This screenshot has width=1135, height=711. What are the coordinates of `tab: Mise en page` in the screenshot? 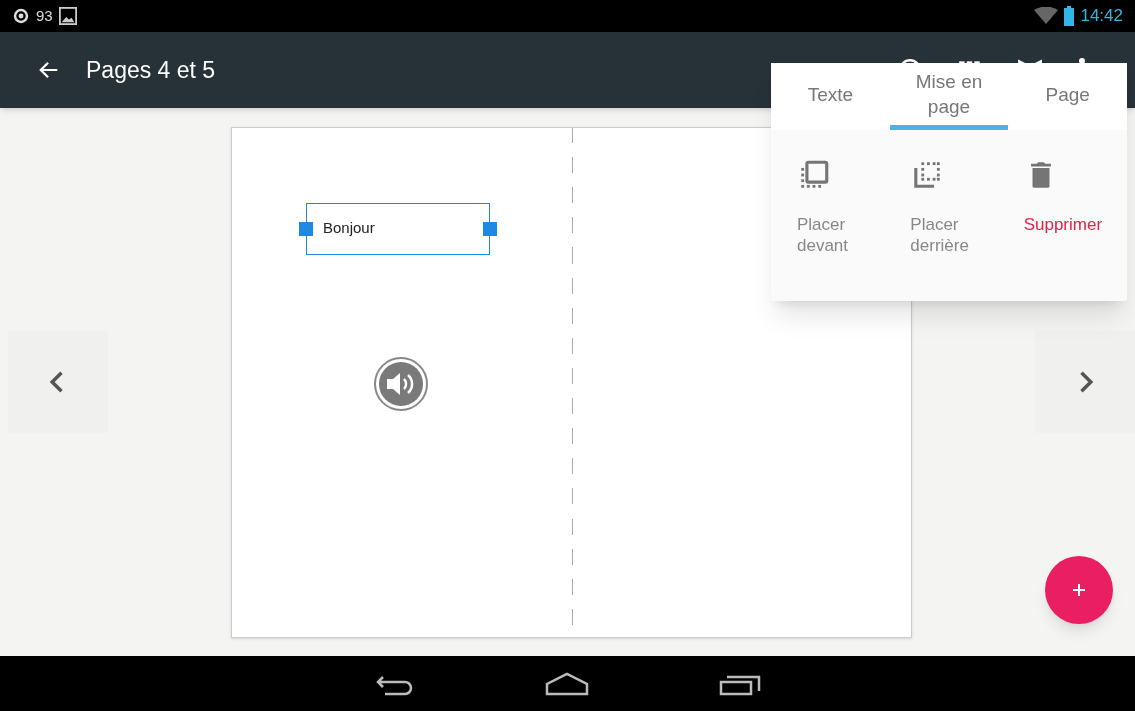 It's located at (949, 96).